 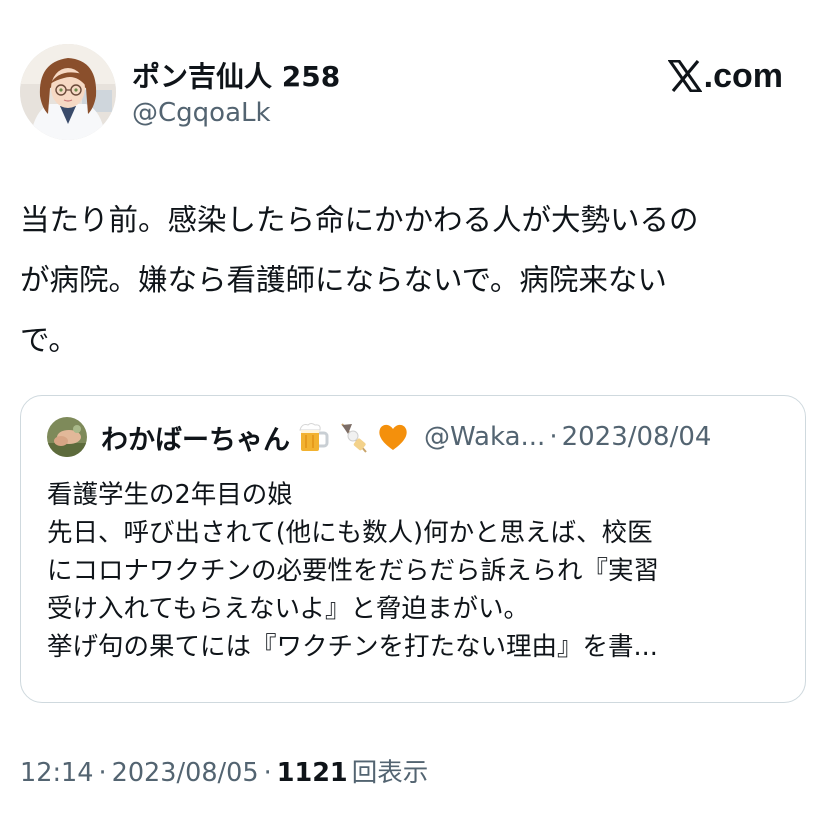 I want to click on quoted-tweet-date: 2023/08/04, so click(x=637, y=437).